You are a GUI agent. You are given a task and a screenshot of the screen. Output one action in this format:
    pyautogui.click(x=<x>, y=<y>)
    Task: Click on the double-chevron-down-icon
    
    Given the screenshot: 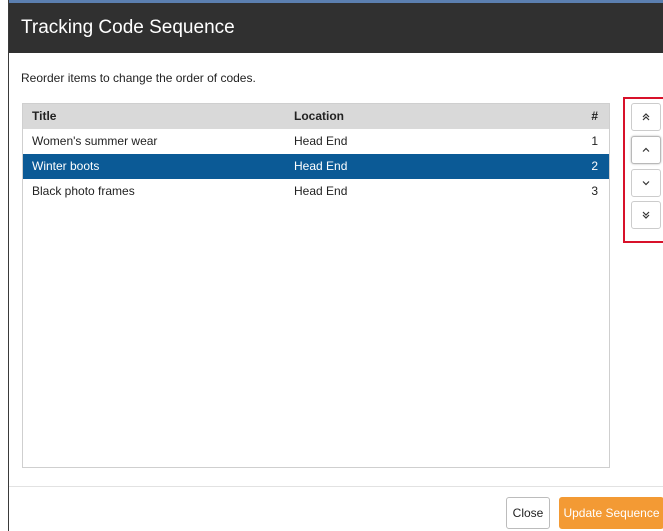 What is the action you would take?
    pyautogui.click(x=646, y=215)
    